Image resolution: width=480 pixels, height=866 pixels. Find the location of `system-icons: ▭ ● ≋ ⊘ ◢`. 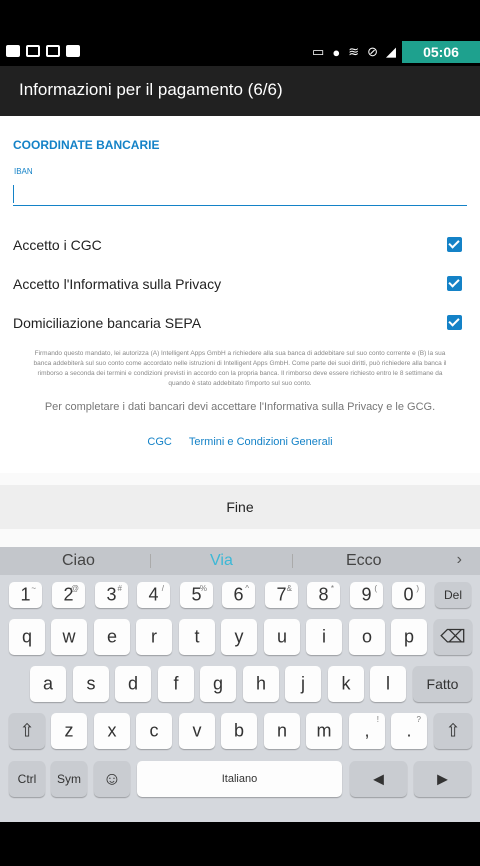

system-icons: ▭ ● ≋ ⊘ ◢ is located at coordinates (354, 52).